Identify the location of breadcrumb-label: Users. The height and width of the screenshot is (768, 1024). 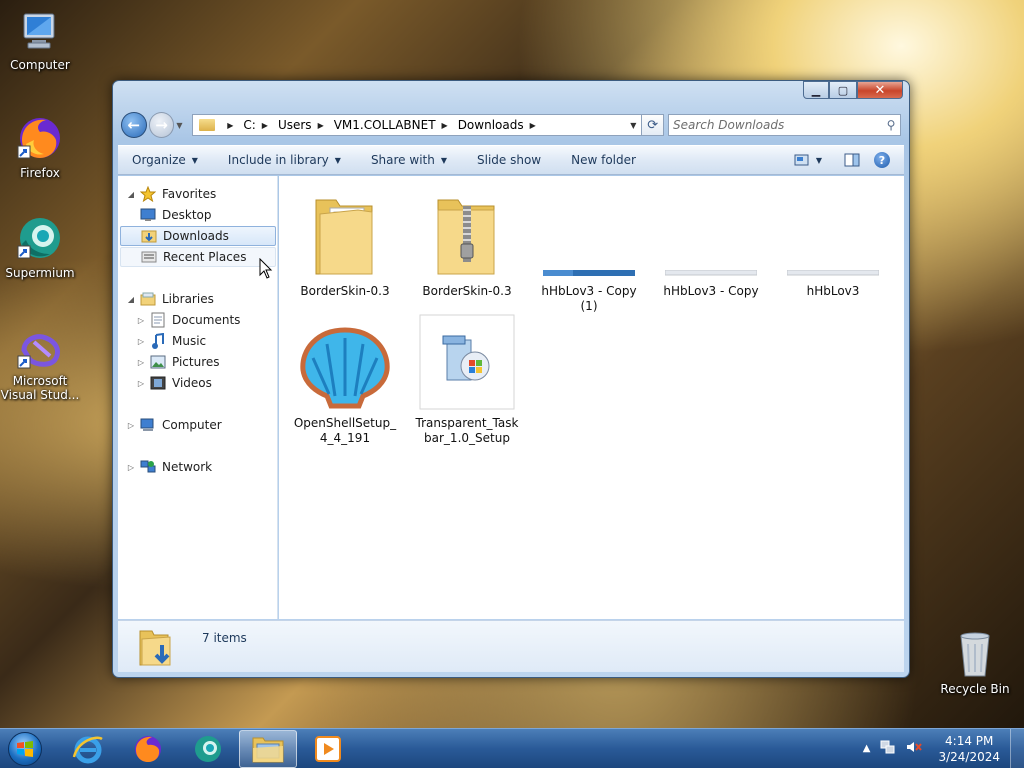
(294, 125).